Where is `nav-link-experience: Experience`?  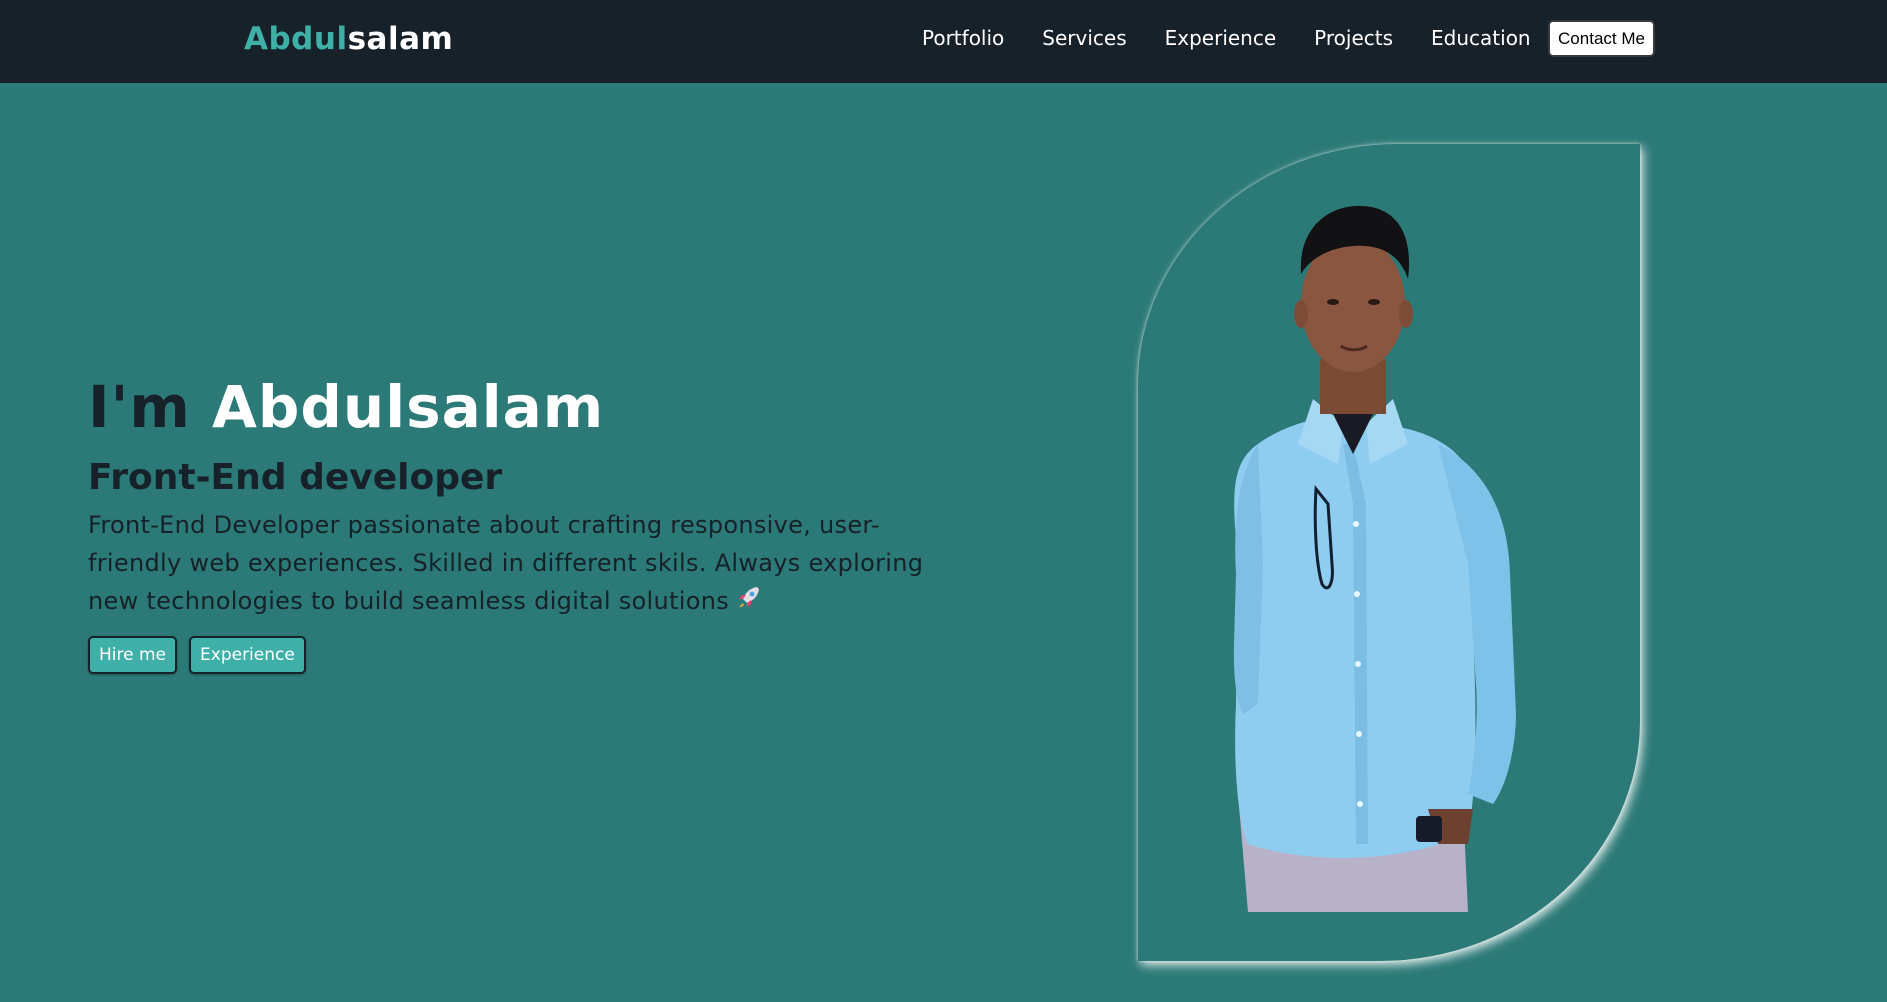
nav-link-experience: Experience is located at coordinates (1221, 38).